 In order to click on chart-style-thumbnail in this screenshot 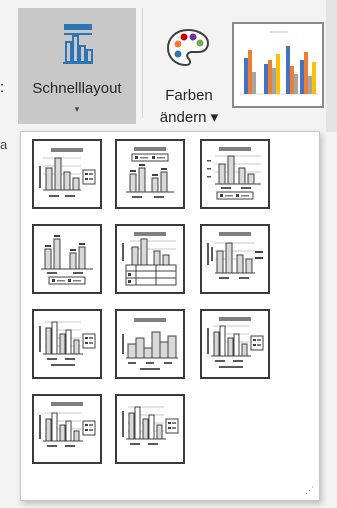, I will do `click(278, 65)`.